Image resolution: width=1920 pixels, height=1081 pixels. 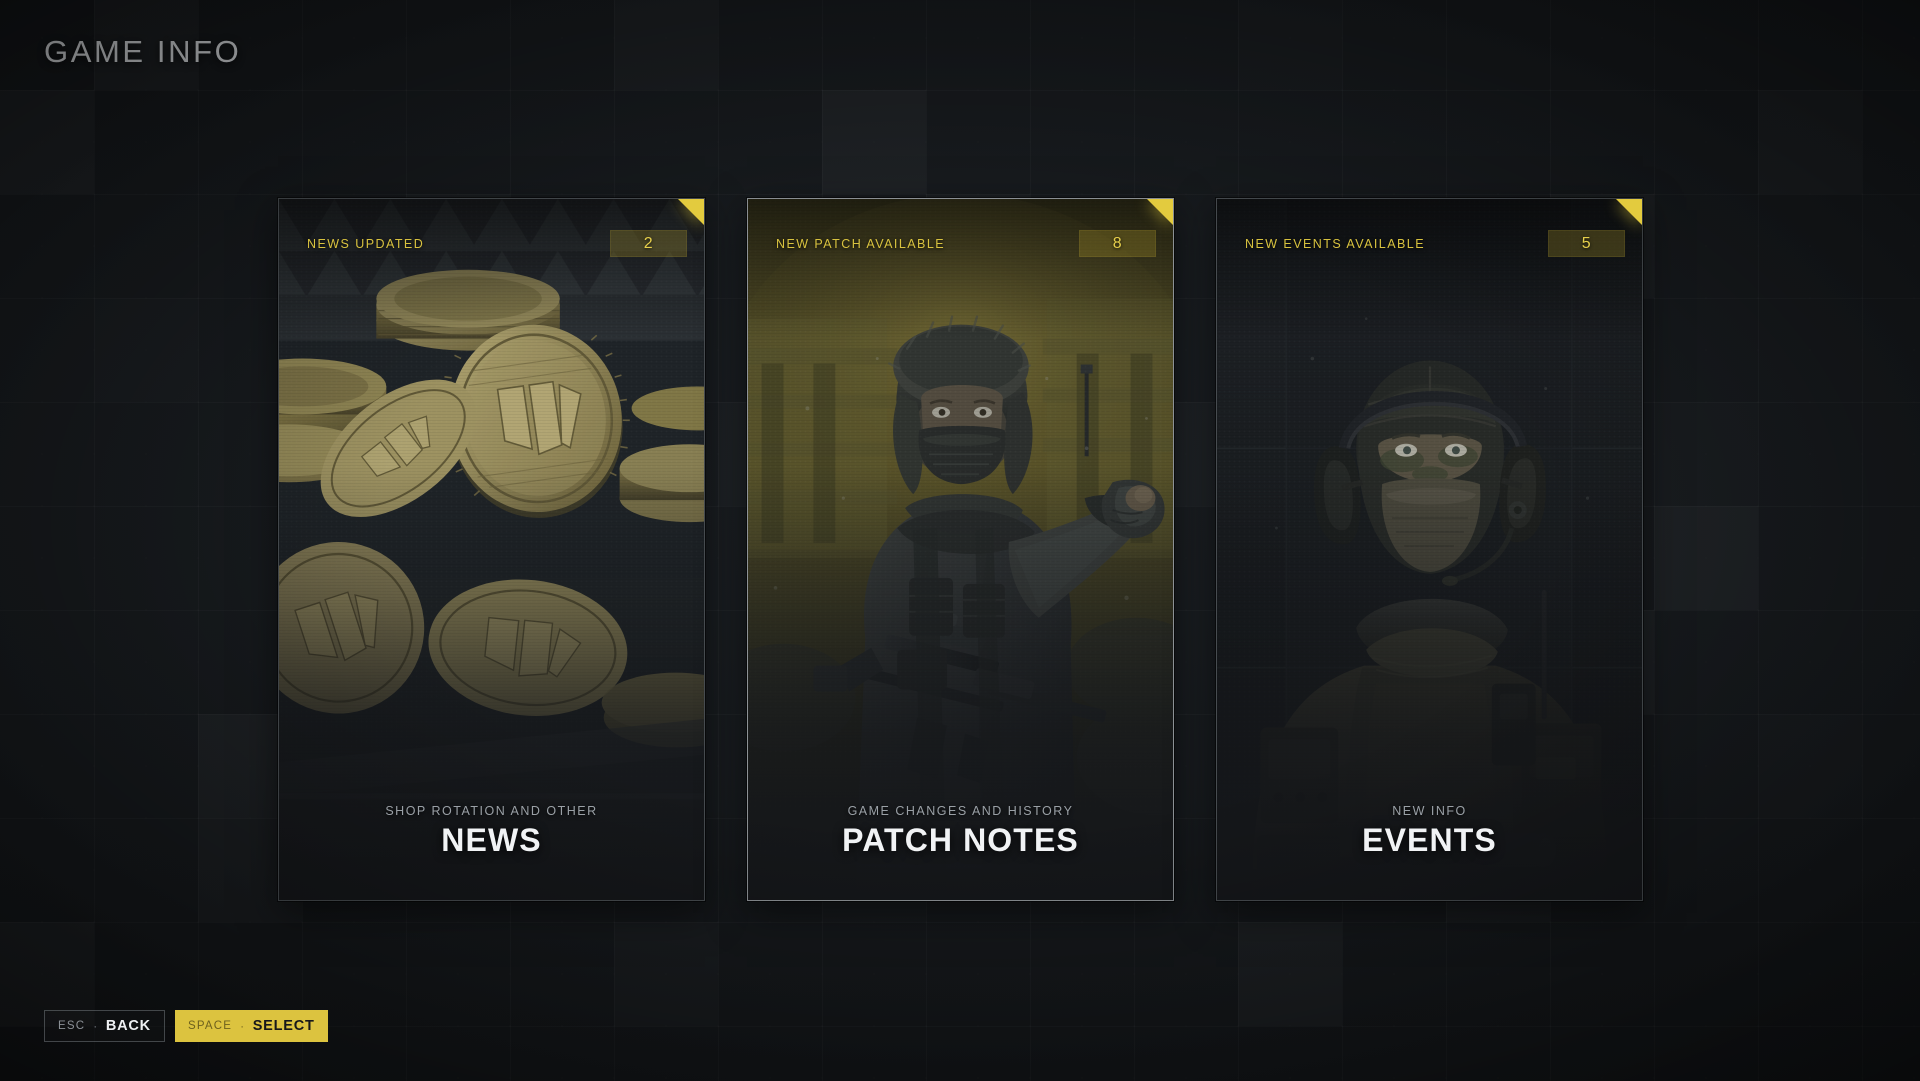 What do you see at coordinates (648, 243) in the screenshot?
I see `card-badge-count: 2` at bounding box center [648, 243].